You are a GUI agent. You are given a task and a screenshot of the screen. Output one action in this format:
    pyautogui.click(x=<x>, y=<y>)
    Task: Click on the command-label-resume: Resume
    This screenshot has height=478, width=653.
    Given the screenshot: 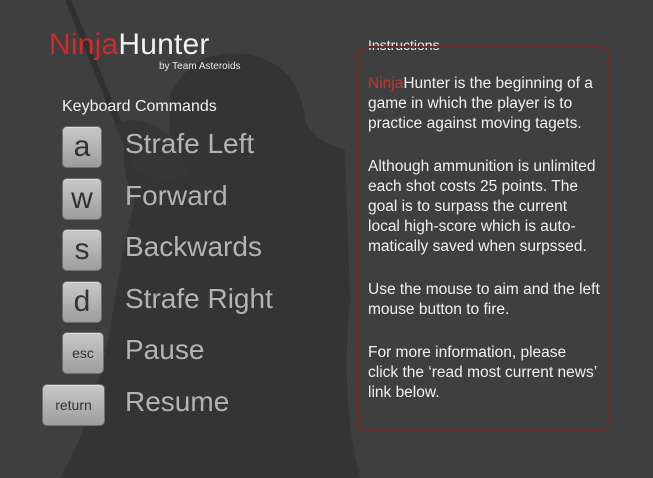 What is the action you would take?
    pyautogui.click(x=177, y=401)
    